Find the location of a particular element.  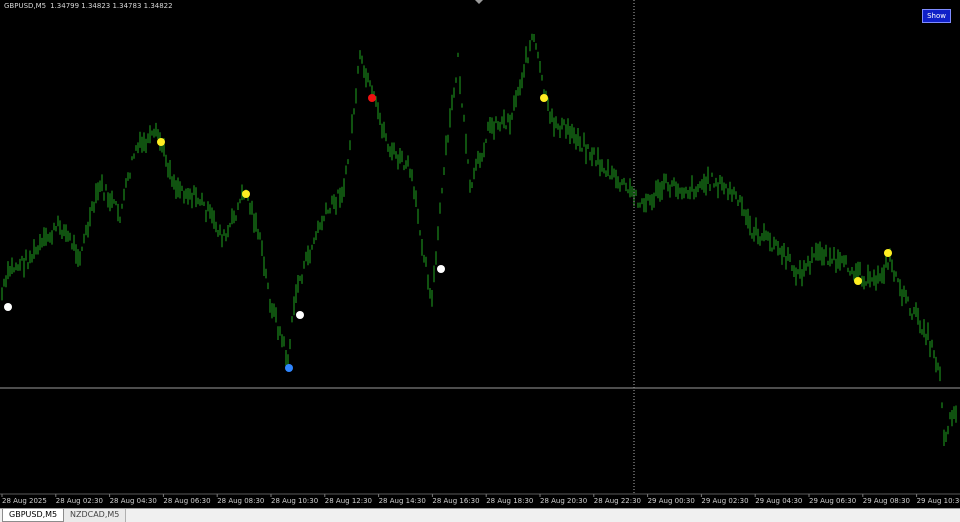

time-label: 28 Aug 02:30 is located at coordinates (79, 501).